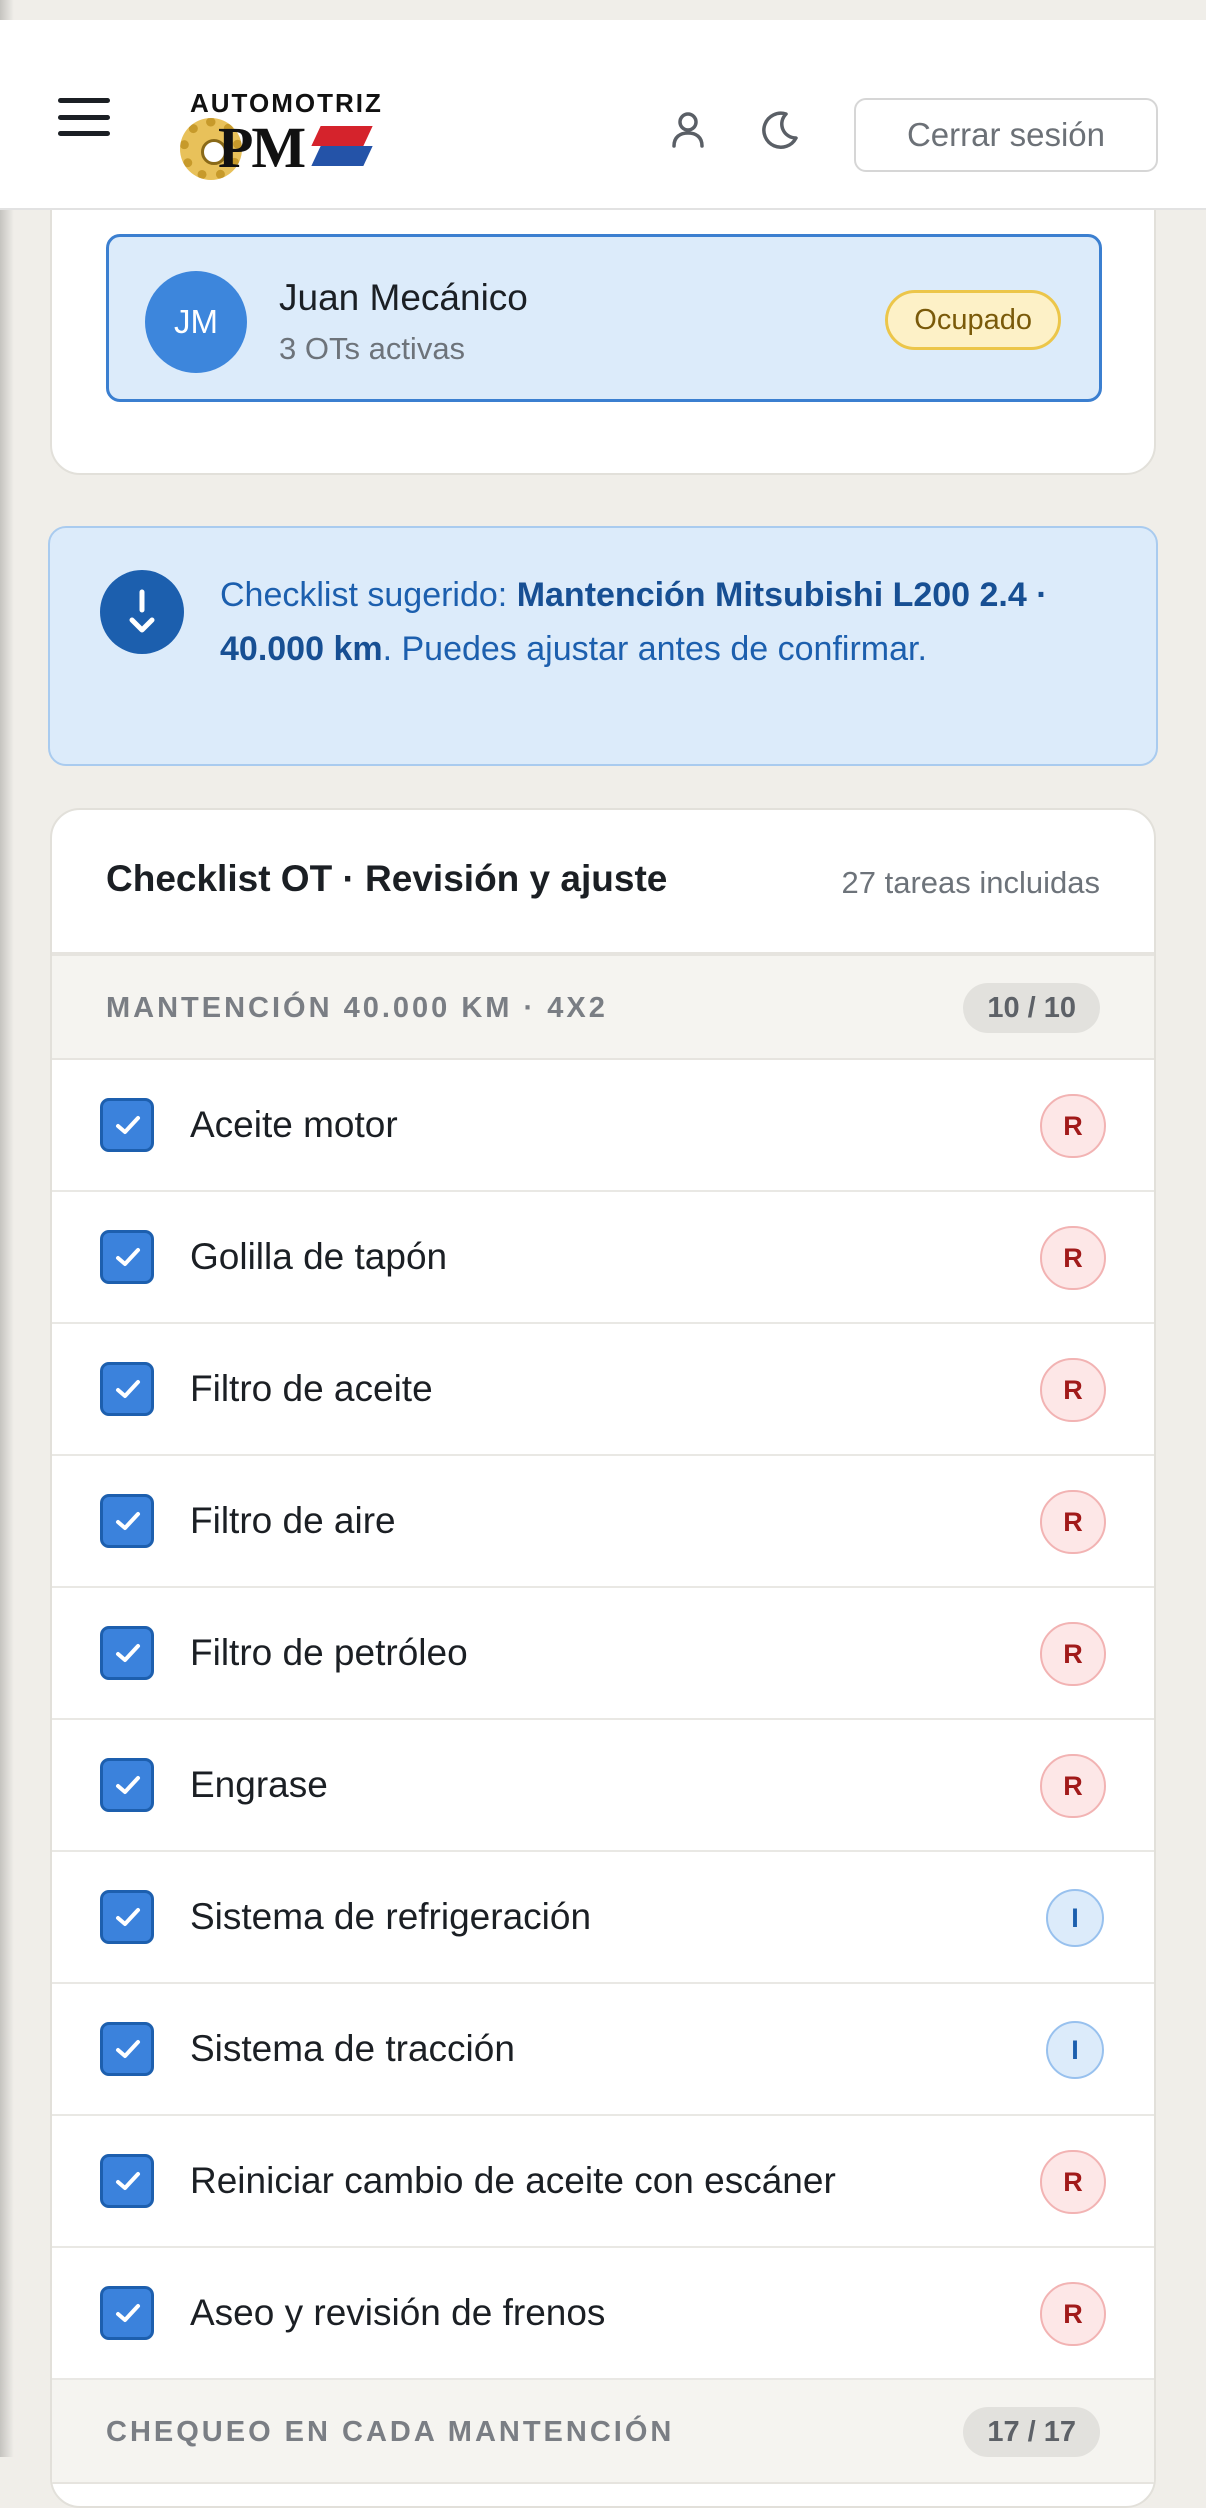 The width and height of the screenshot is (1206, 2508). Describe the element at coordinates (84, 117) in the screenshot. I see `menu-icon` at that location.